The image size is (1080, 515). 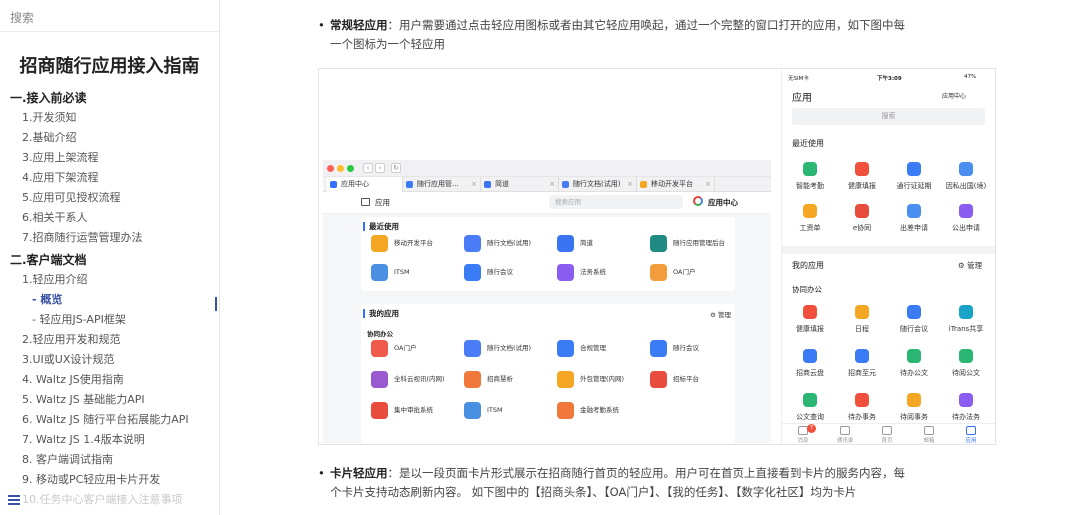 What do you see at coordinates (966, 322) in the screenshot?
I see `phone-app-tile: iTrans共享` at bounding box center [966, 322].